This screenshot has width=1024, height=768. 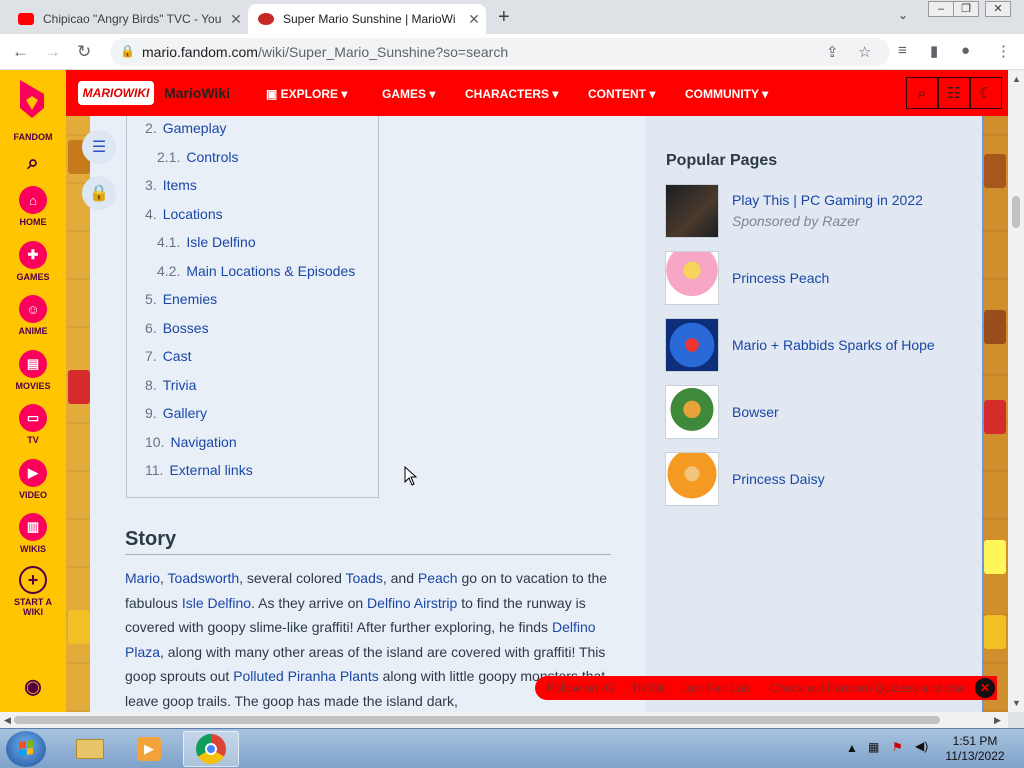 What do you see at coordinates (511, 94) in the screenshot?
I see `nav-characters: CHARACTERS ▾` at bounding box center [511, 94].